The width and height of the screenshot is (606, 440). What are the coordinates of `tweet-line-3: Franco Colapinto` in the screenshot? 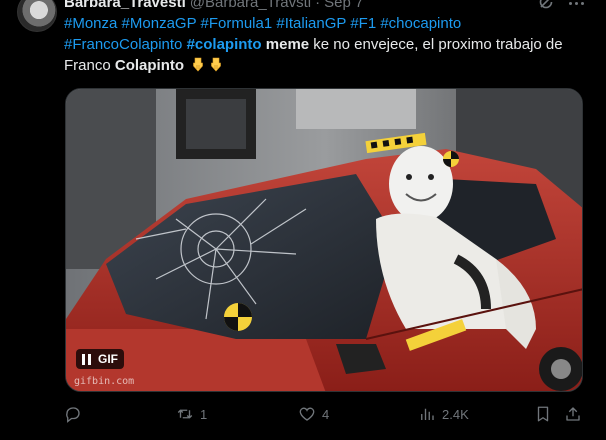 It's located at (329, 65).